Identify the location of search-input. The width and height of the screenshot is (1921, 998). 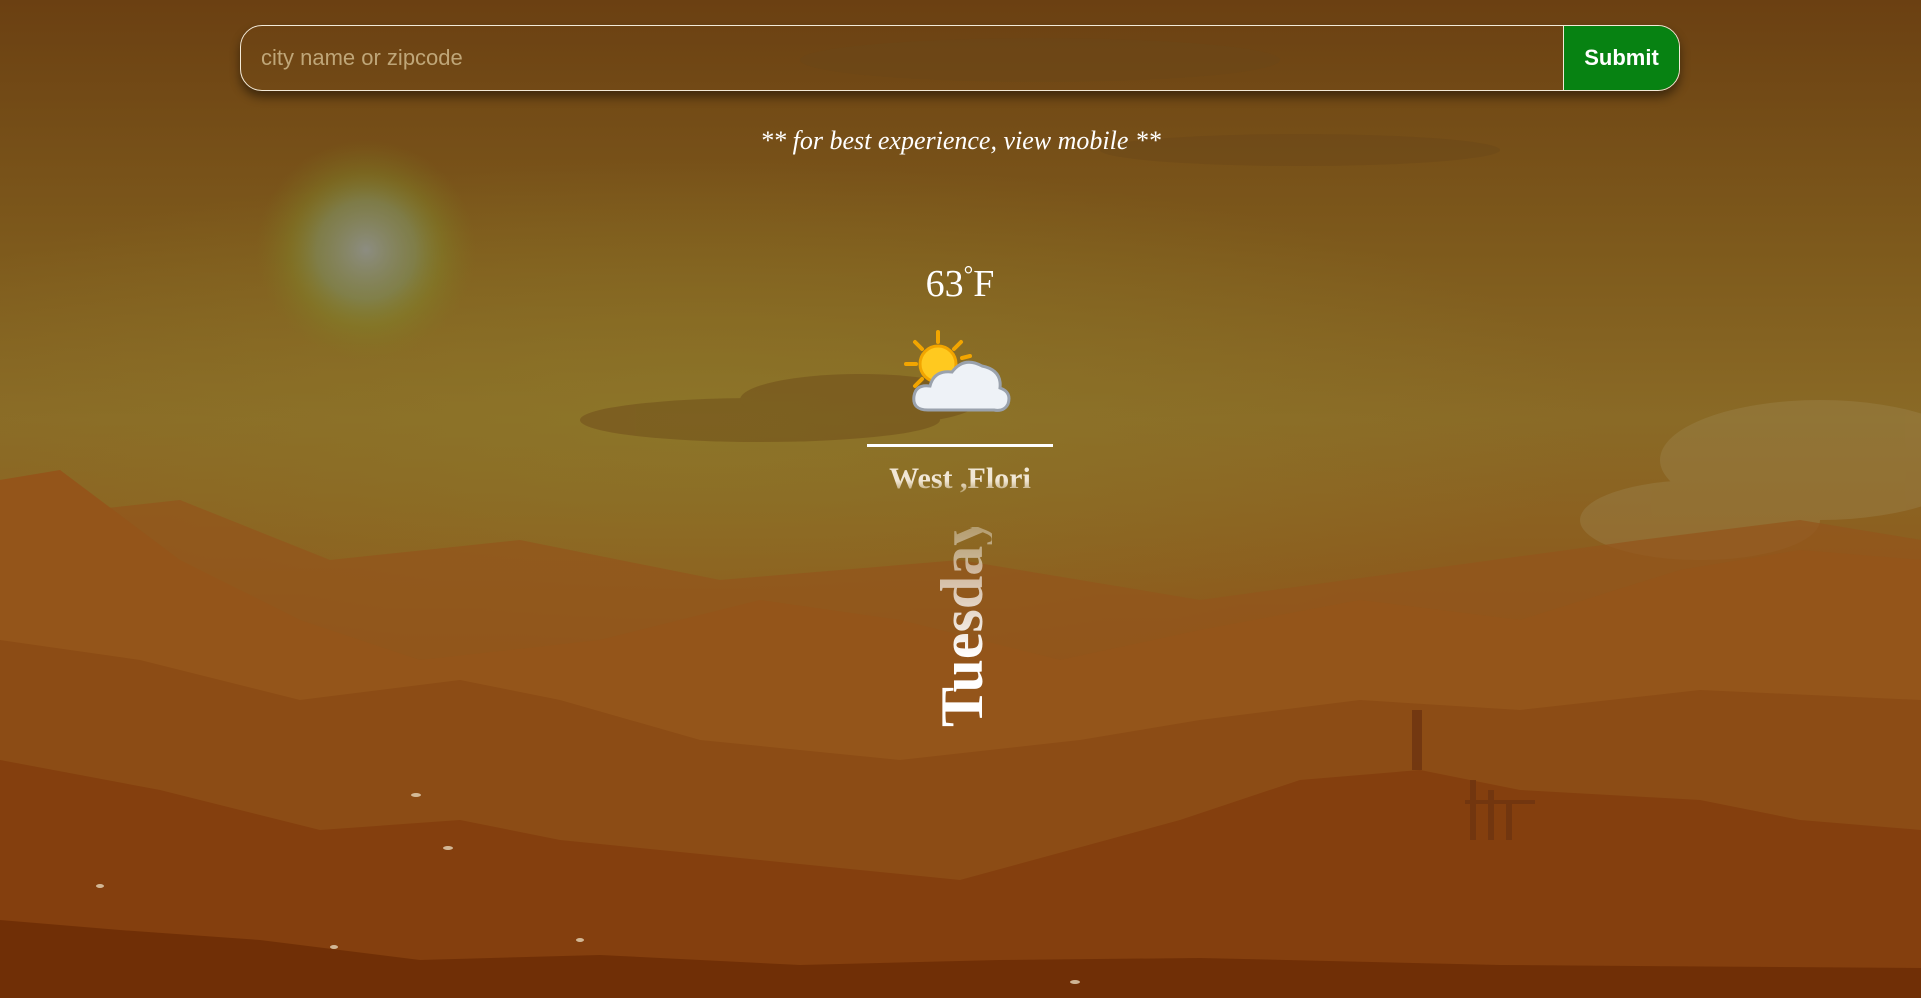
(902, 58).